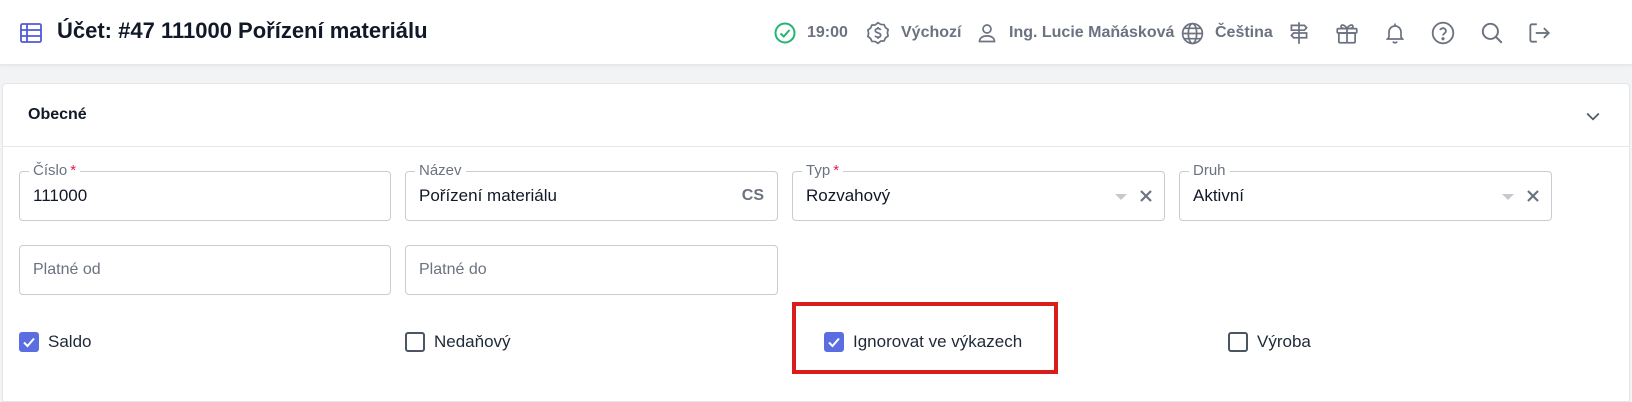 The height and width of the screenshot is (402, 1632). I want to click on user-menu: Ing. Lucie Maňásková, so click(1074, 33).